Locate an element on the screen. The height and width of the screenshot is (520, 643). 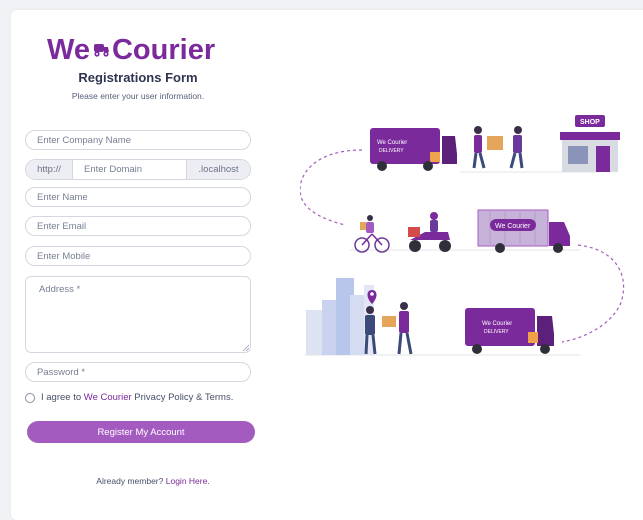
scooter-logo-icon is located at coordinates (101, 50).